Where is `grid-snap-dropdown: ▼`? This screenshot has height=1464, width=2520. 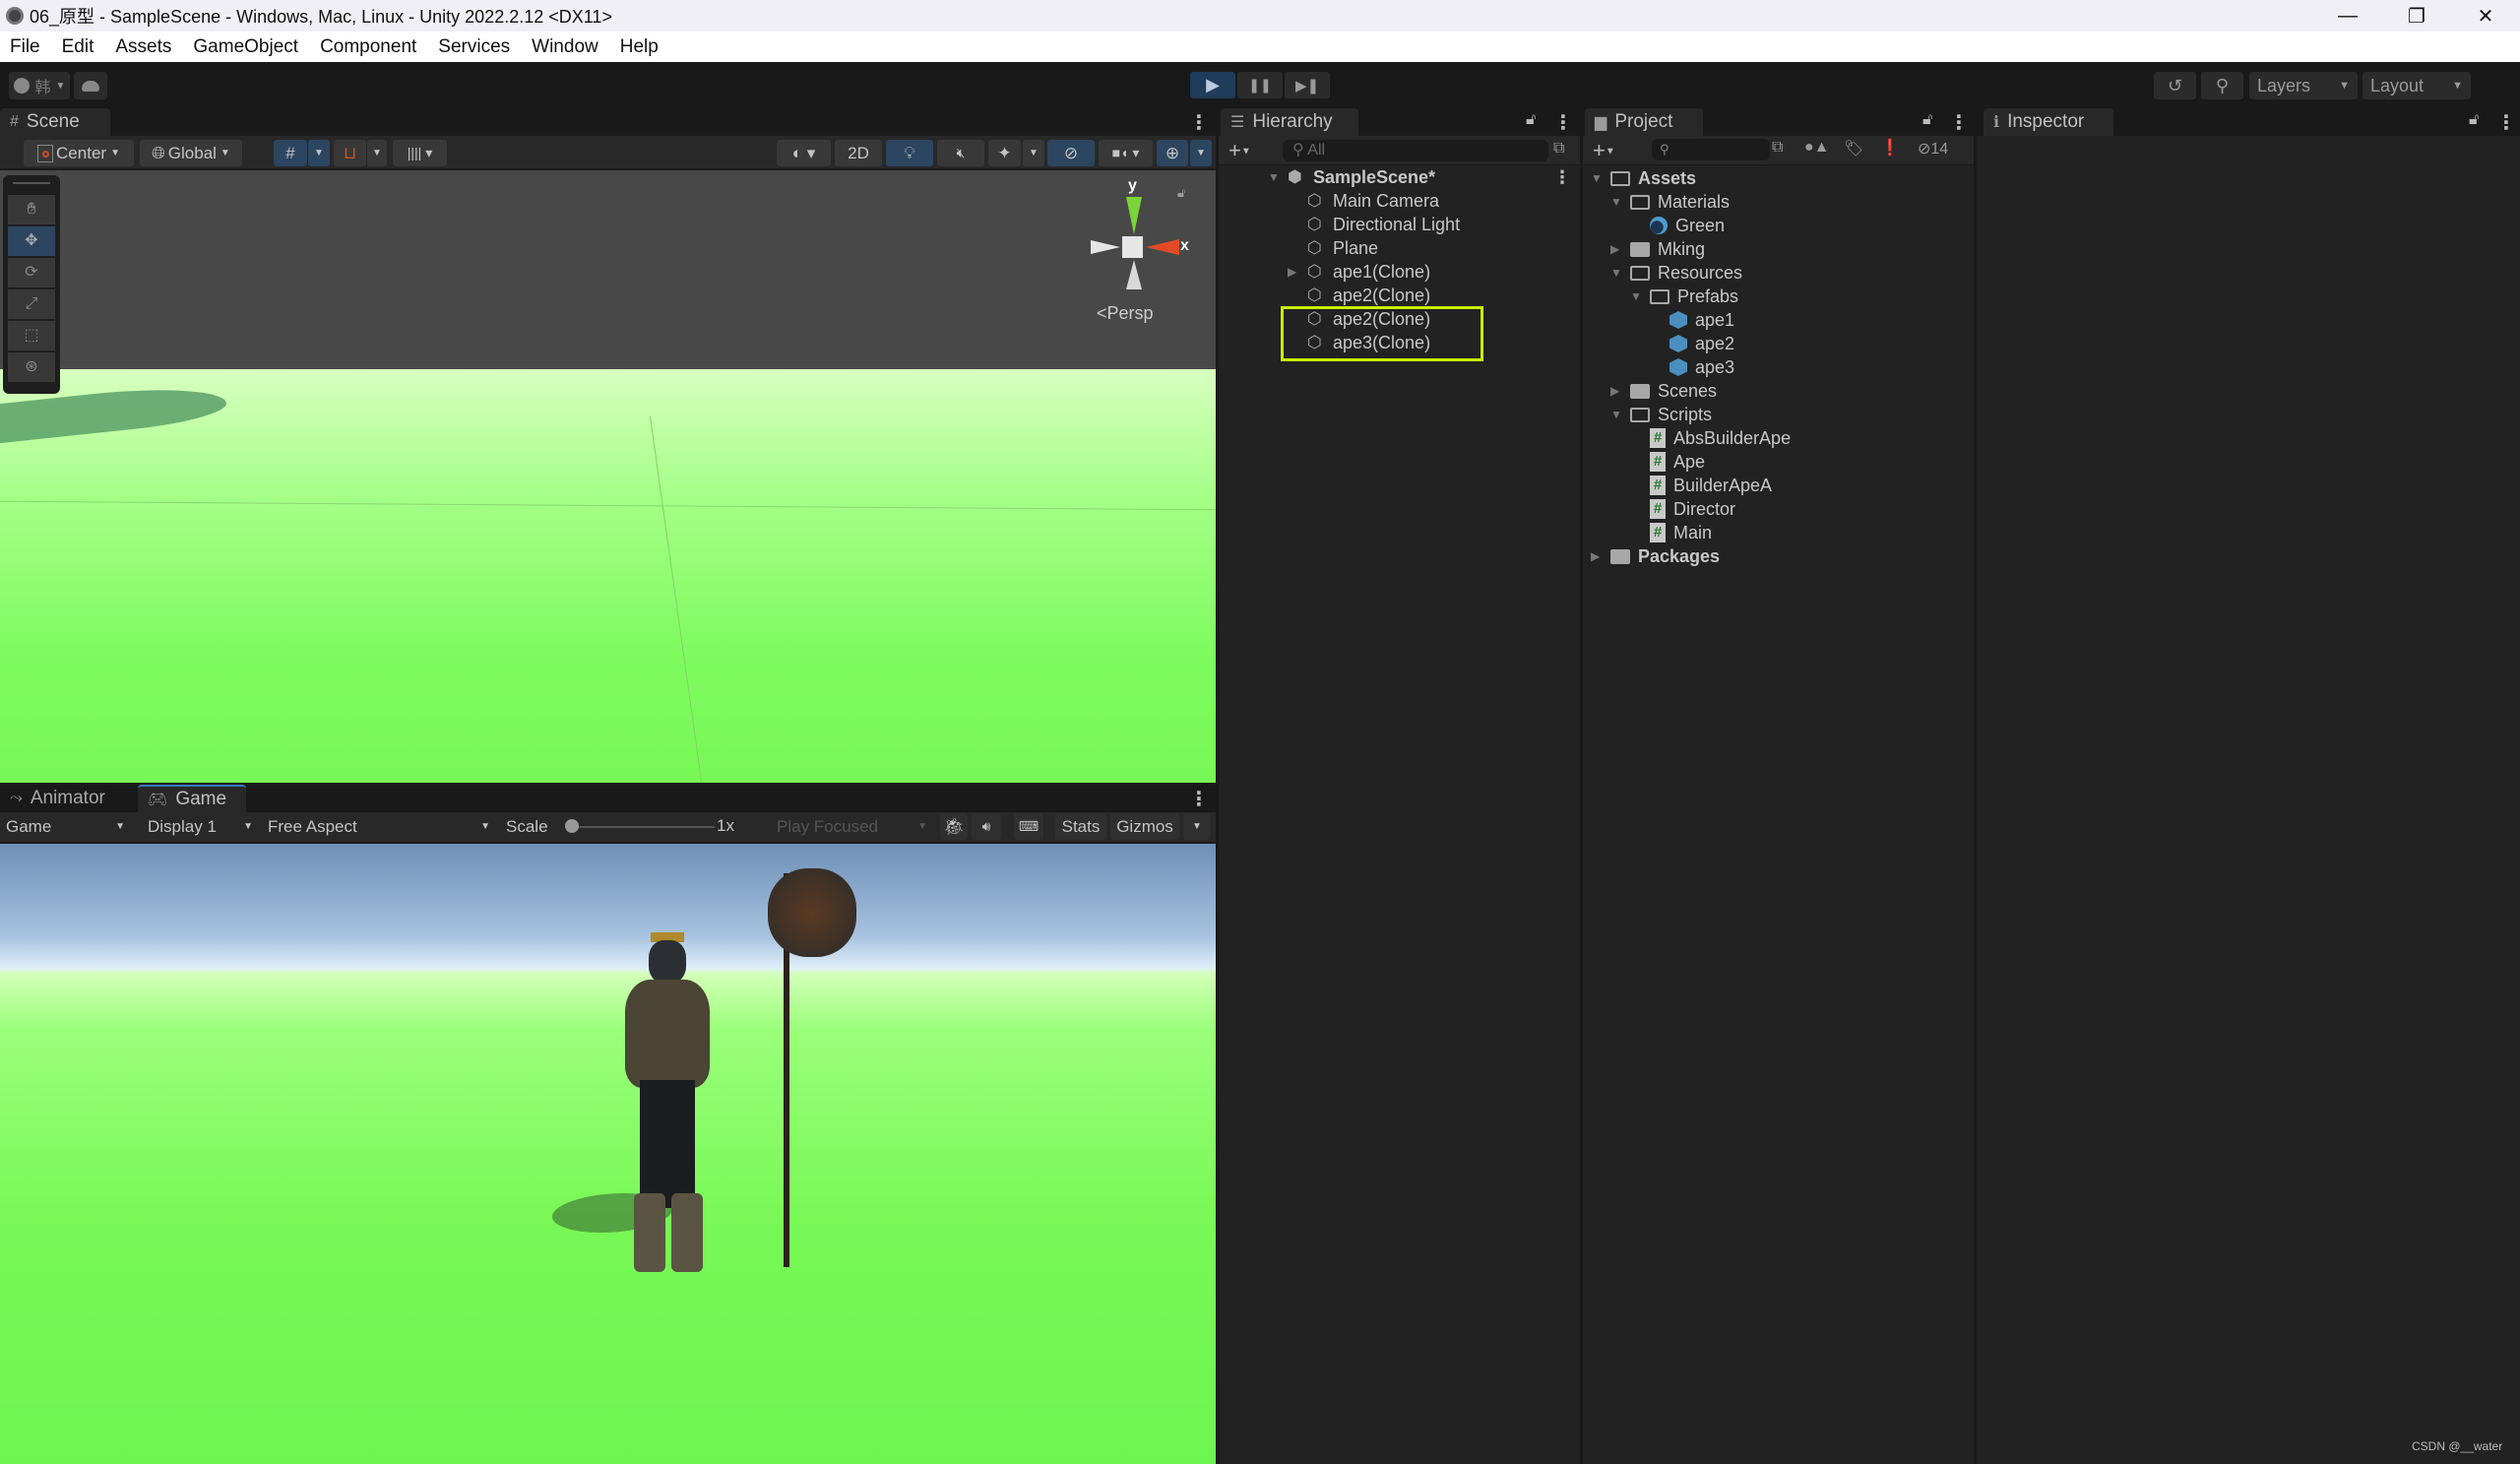 grid-snap-dropdown: ▼ is located at coordinates (319, 153).